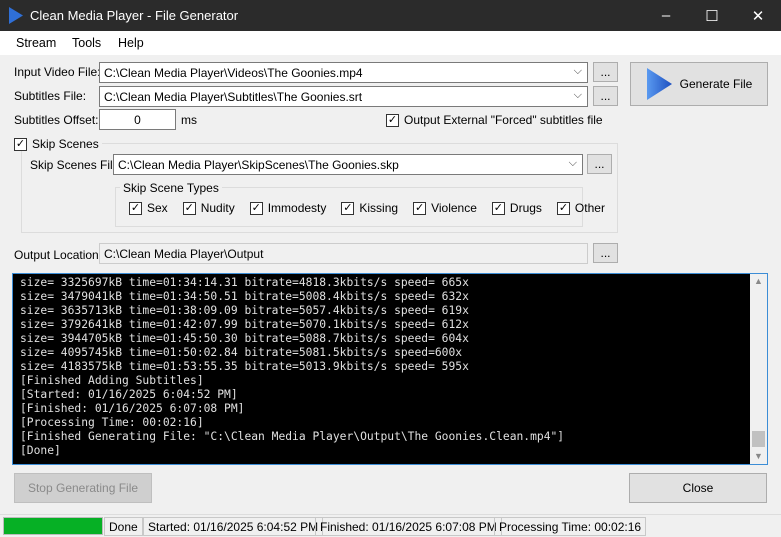  What do you see at coordinates (40, 450) in the screenshot?
I see `console-line: [Done]` at bounding box center [40, 450].